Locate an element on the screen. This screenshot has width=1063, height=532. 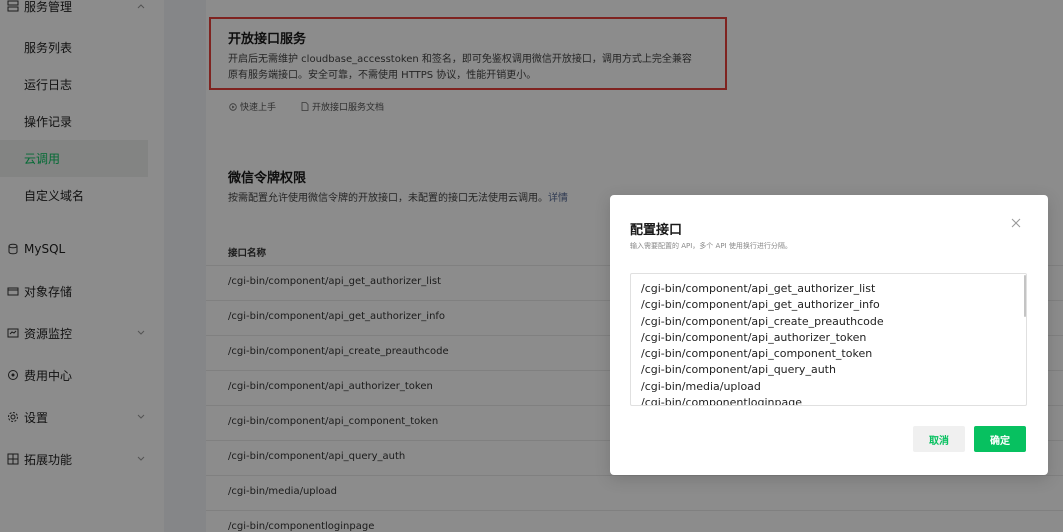
dialog-subtitle: 输入需要配置的 API，多个 API 使用换行进行分隔。 is located at coordinates (711, 246).